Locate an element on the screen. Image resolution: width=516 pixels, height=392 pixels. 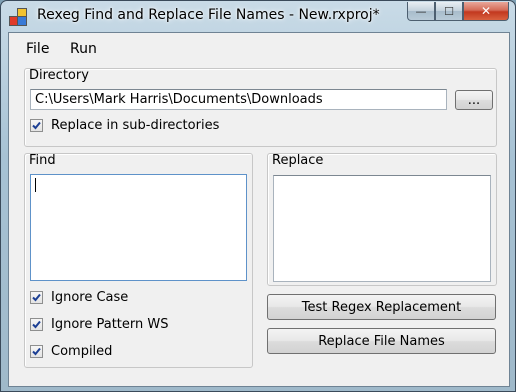
find-input-wrapper is located at coordinates (138, 227).